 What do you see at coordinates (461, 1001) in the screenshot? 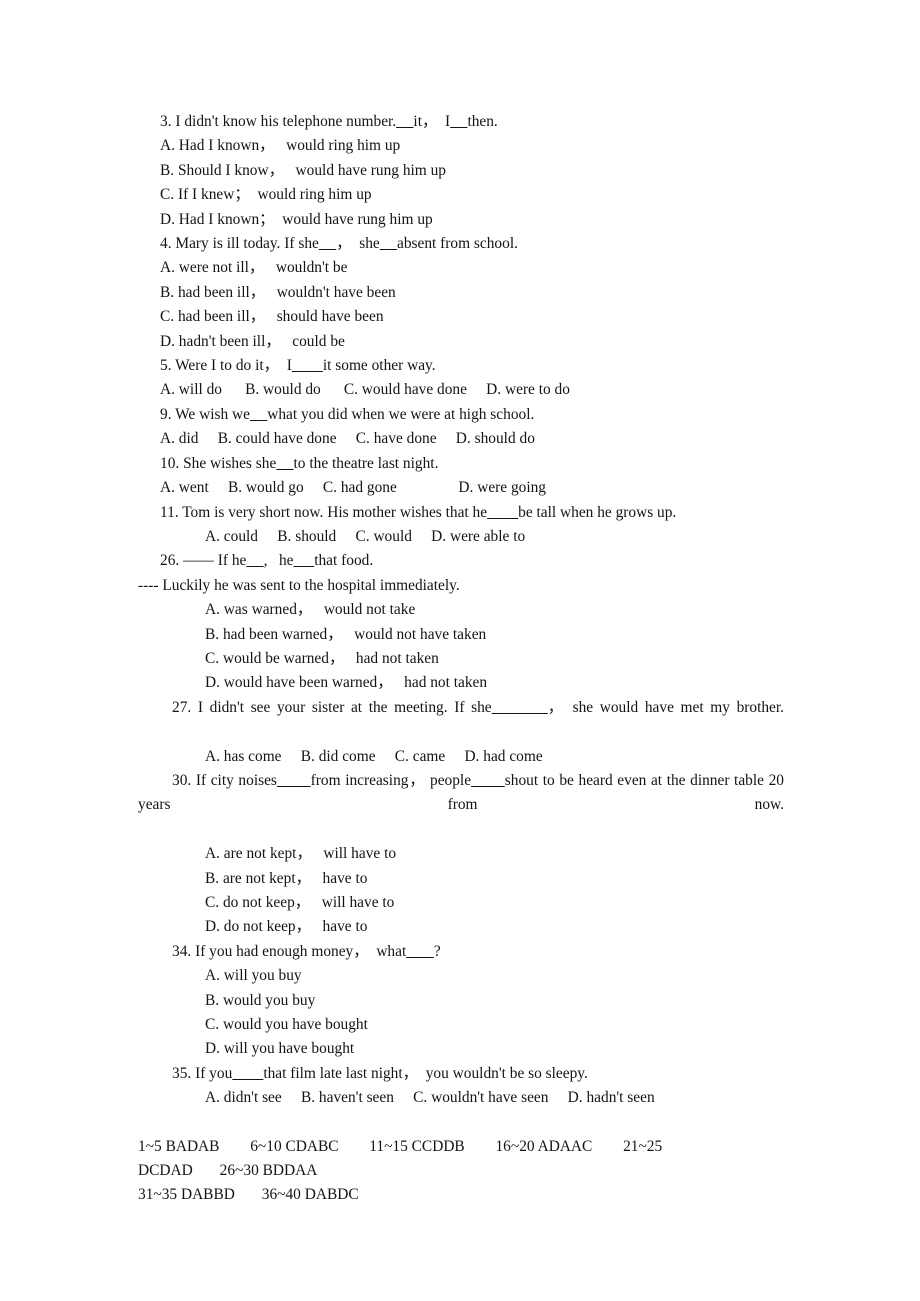
I see `question-34-option-b: B. would you buy` at bounding box center [461, 1001].